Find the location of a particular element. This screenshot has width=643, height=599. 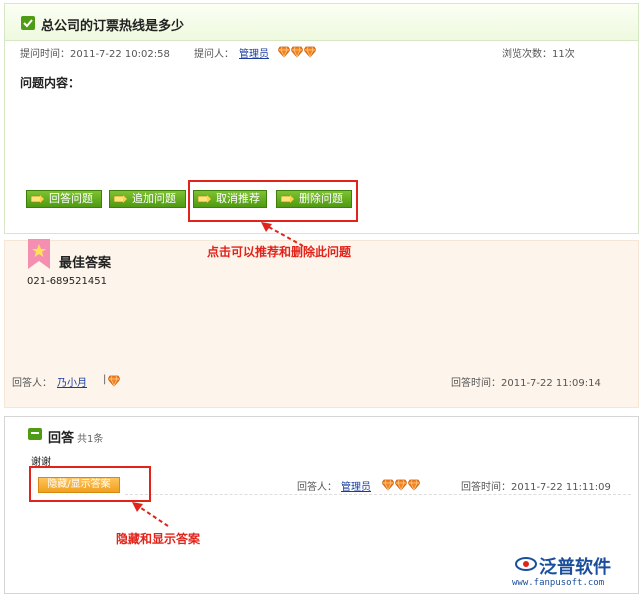

check-icon is located at coordinates (28, 23).